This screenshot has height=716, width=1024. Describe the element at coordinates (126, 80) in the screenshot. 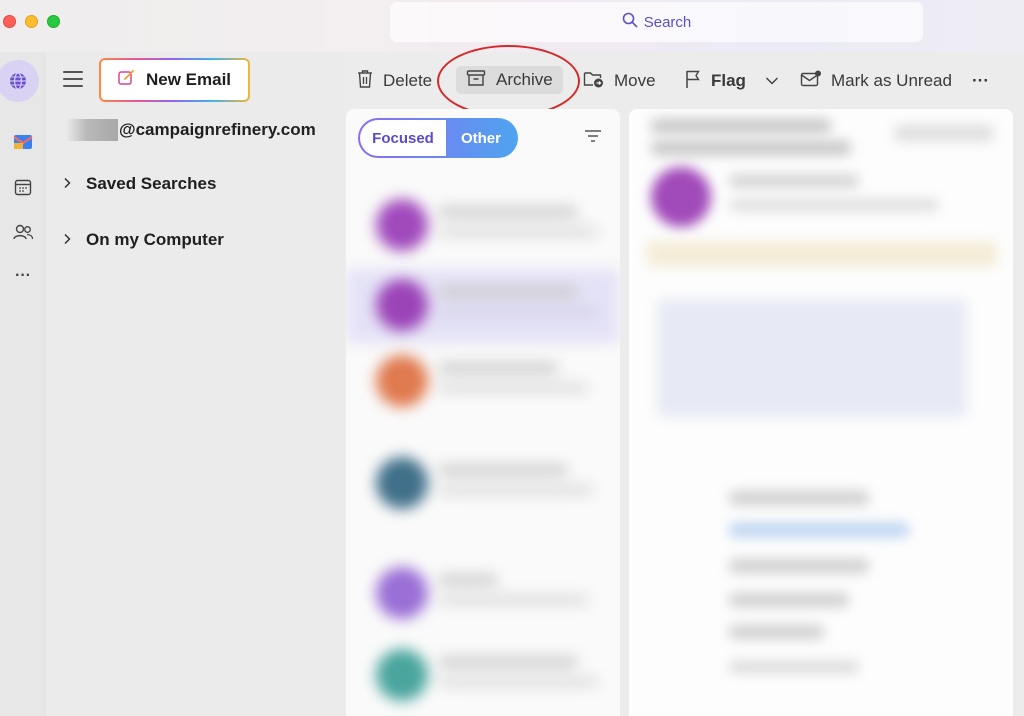

I see `compose-icon` at that location.